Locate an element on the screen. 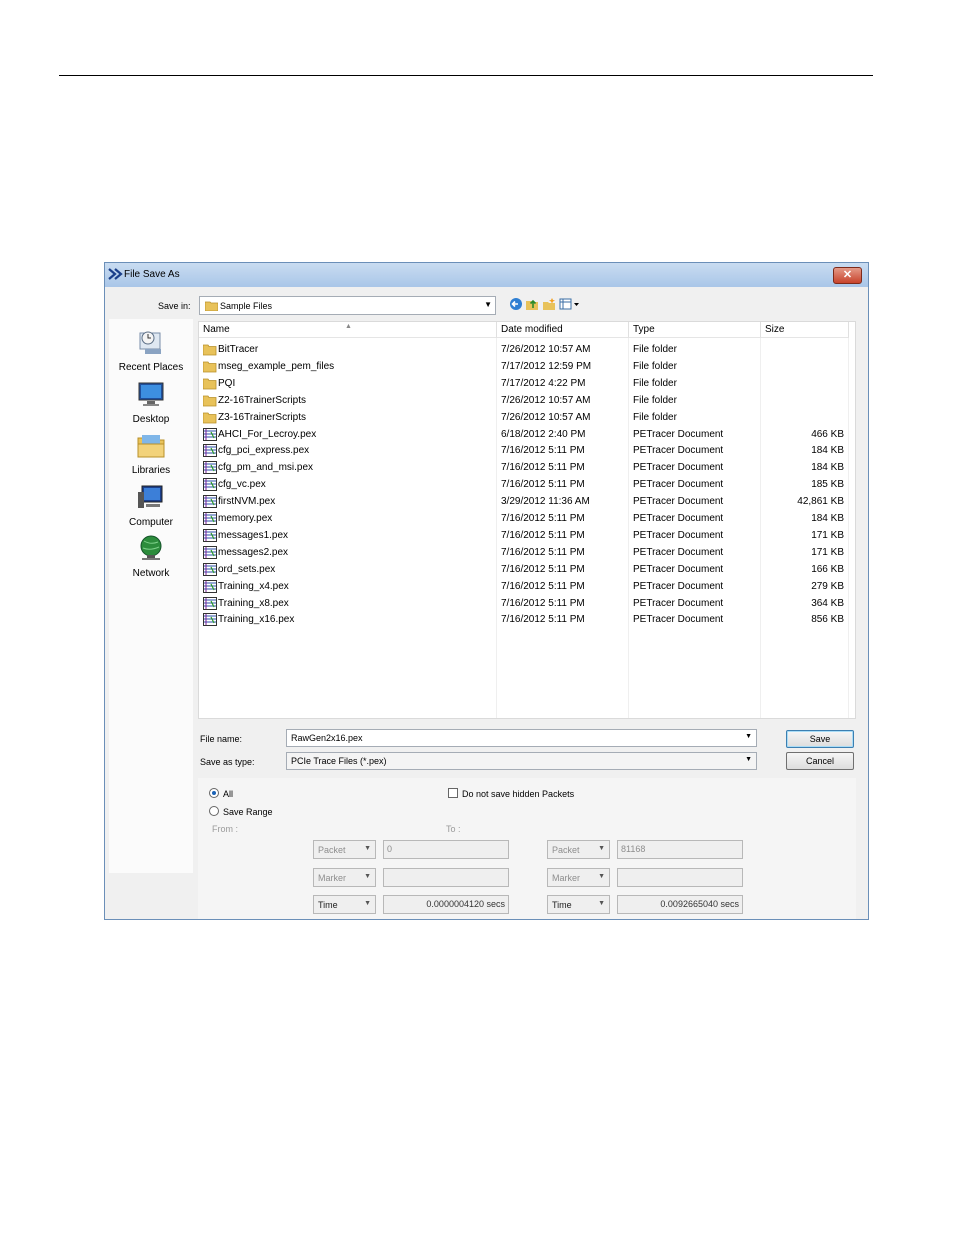  date-modified-cell: 7/26/2012 10:57 AM is located at coordinates (546, 400).